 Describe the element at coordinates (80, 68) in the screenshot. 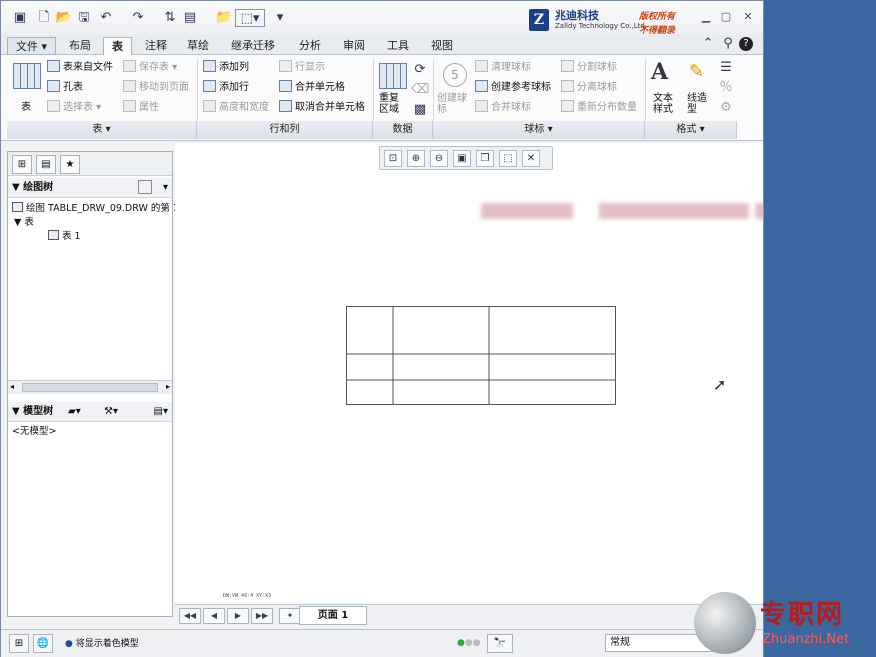

I see `table-from-file-button: 表来自文件` at that location.